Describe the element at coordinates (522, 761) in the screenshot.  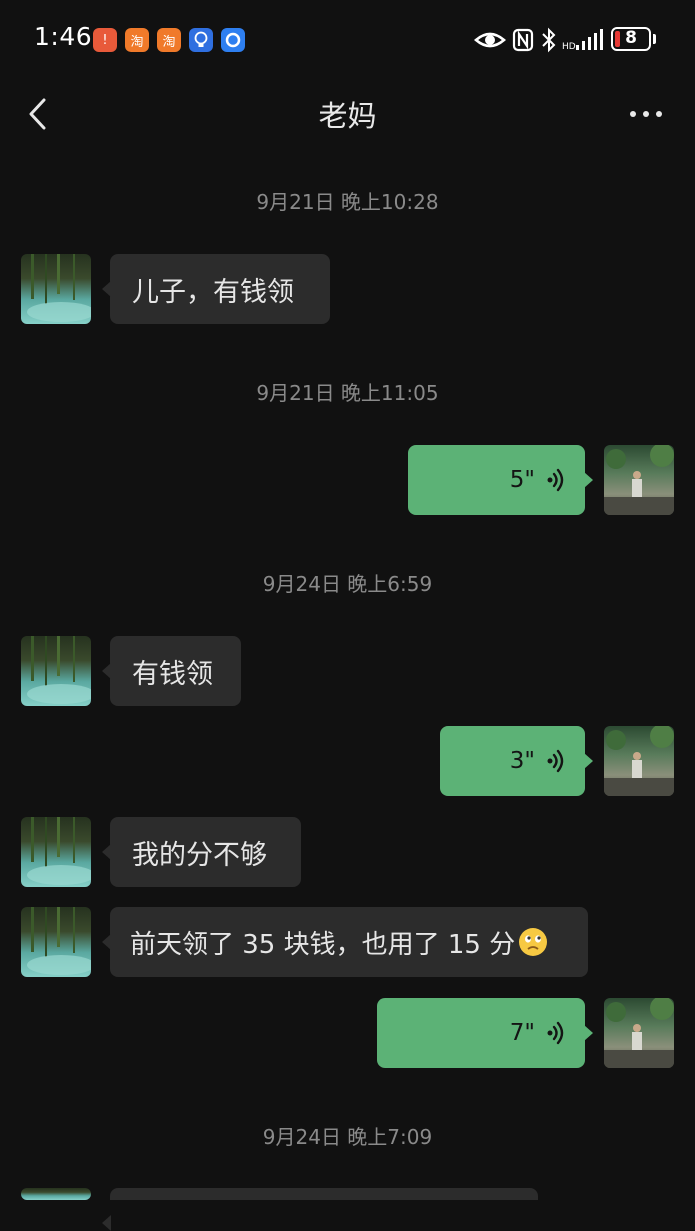
I see `voice-duration: 3"` at that location.